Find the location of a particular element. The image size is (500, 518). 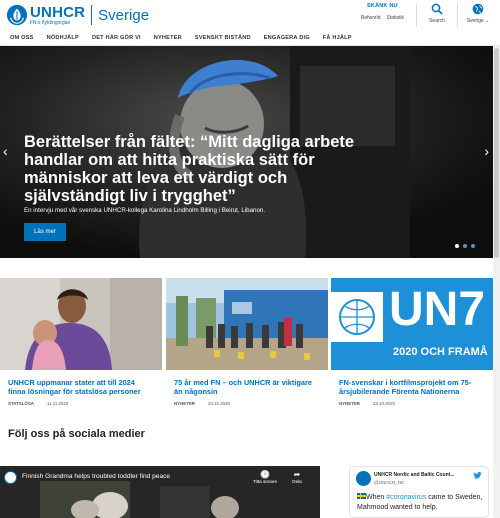

unhcr-logo: UNHCR FN:s flyktingorgan Sverige is located at coordinates (77, 15).